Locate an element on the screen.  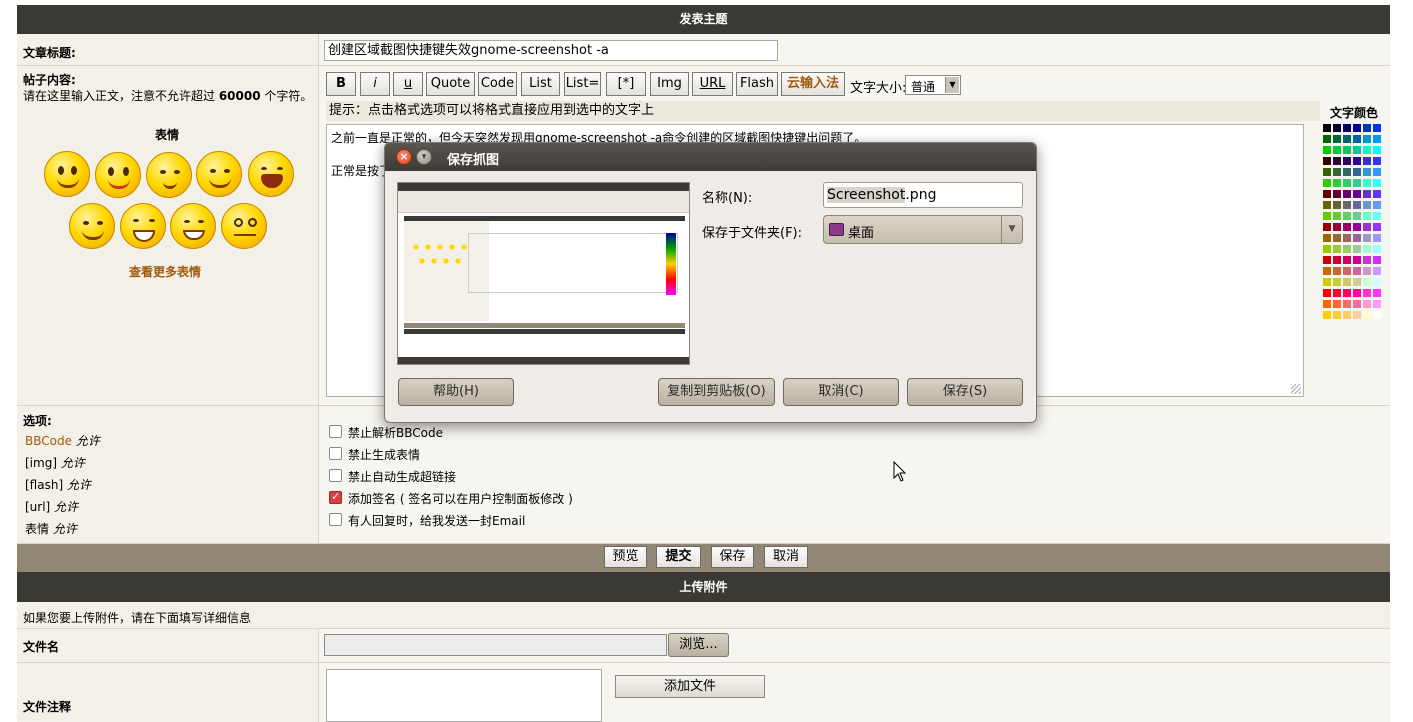
list-ordered-button: List= is located at coordinates (582, 84).